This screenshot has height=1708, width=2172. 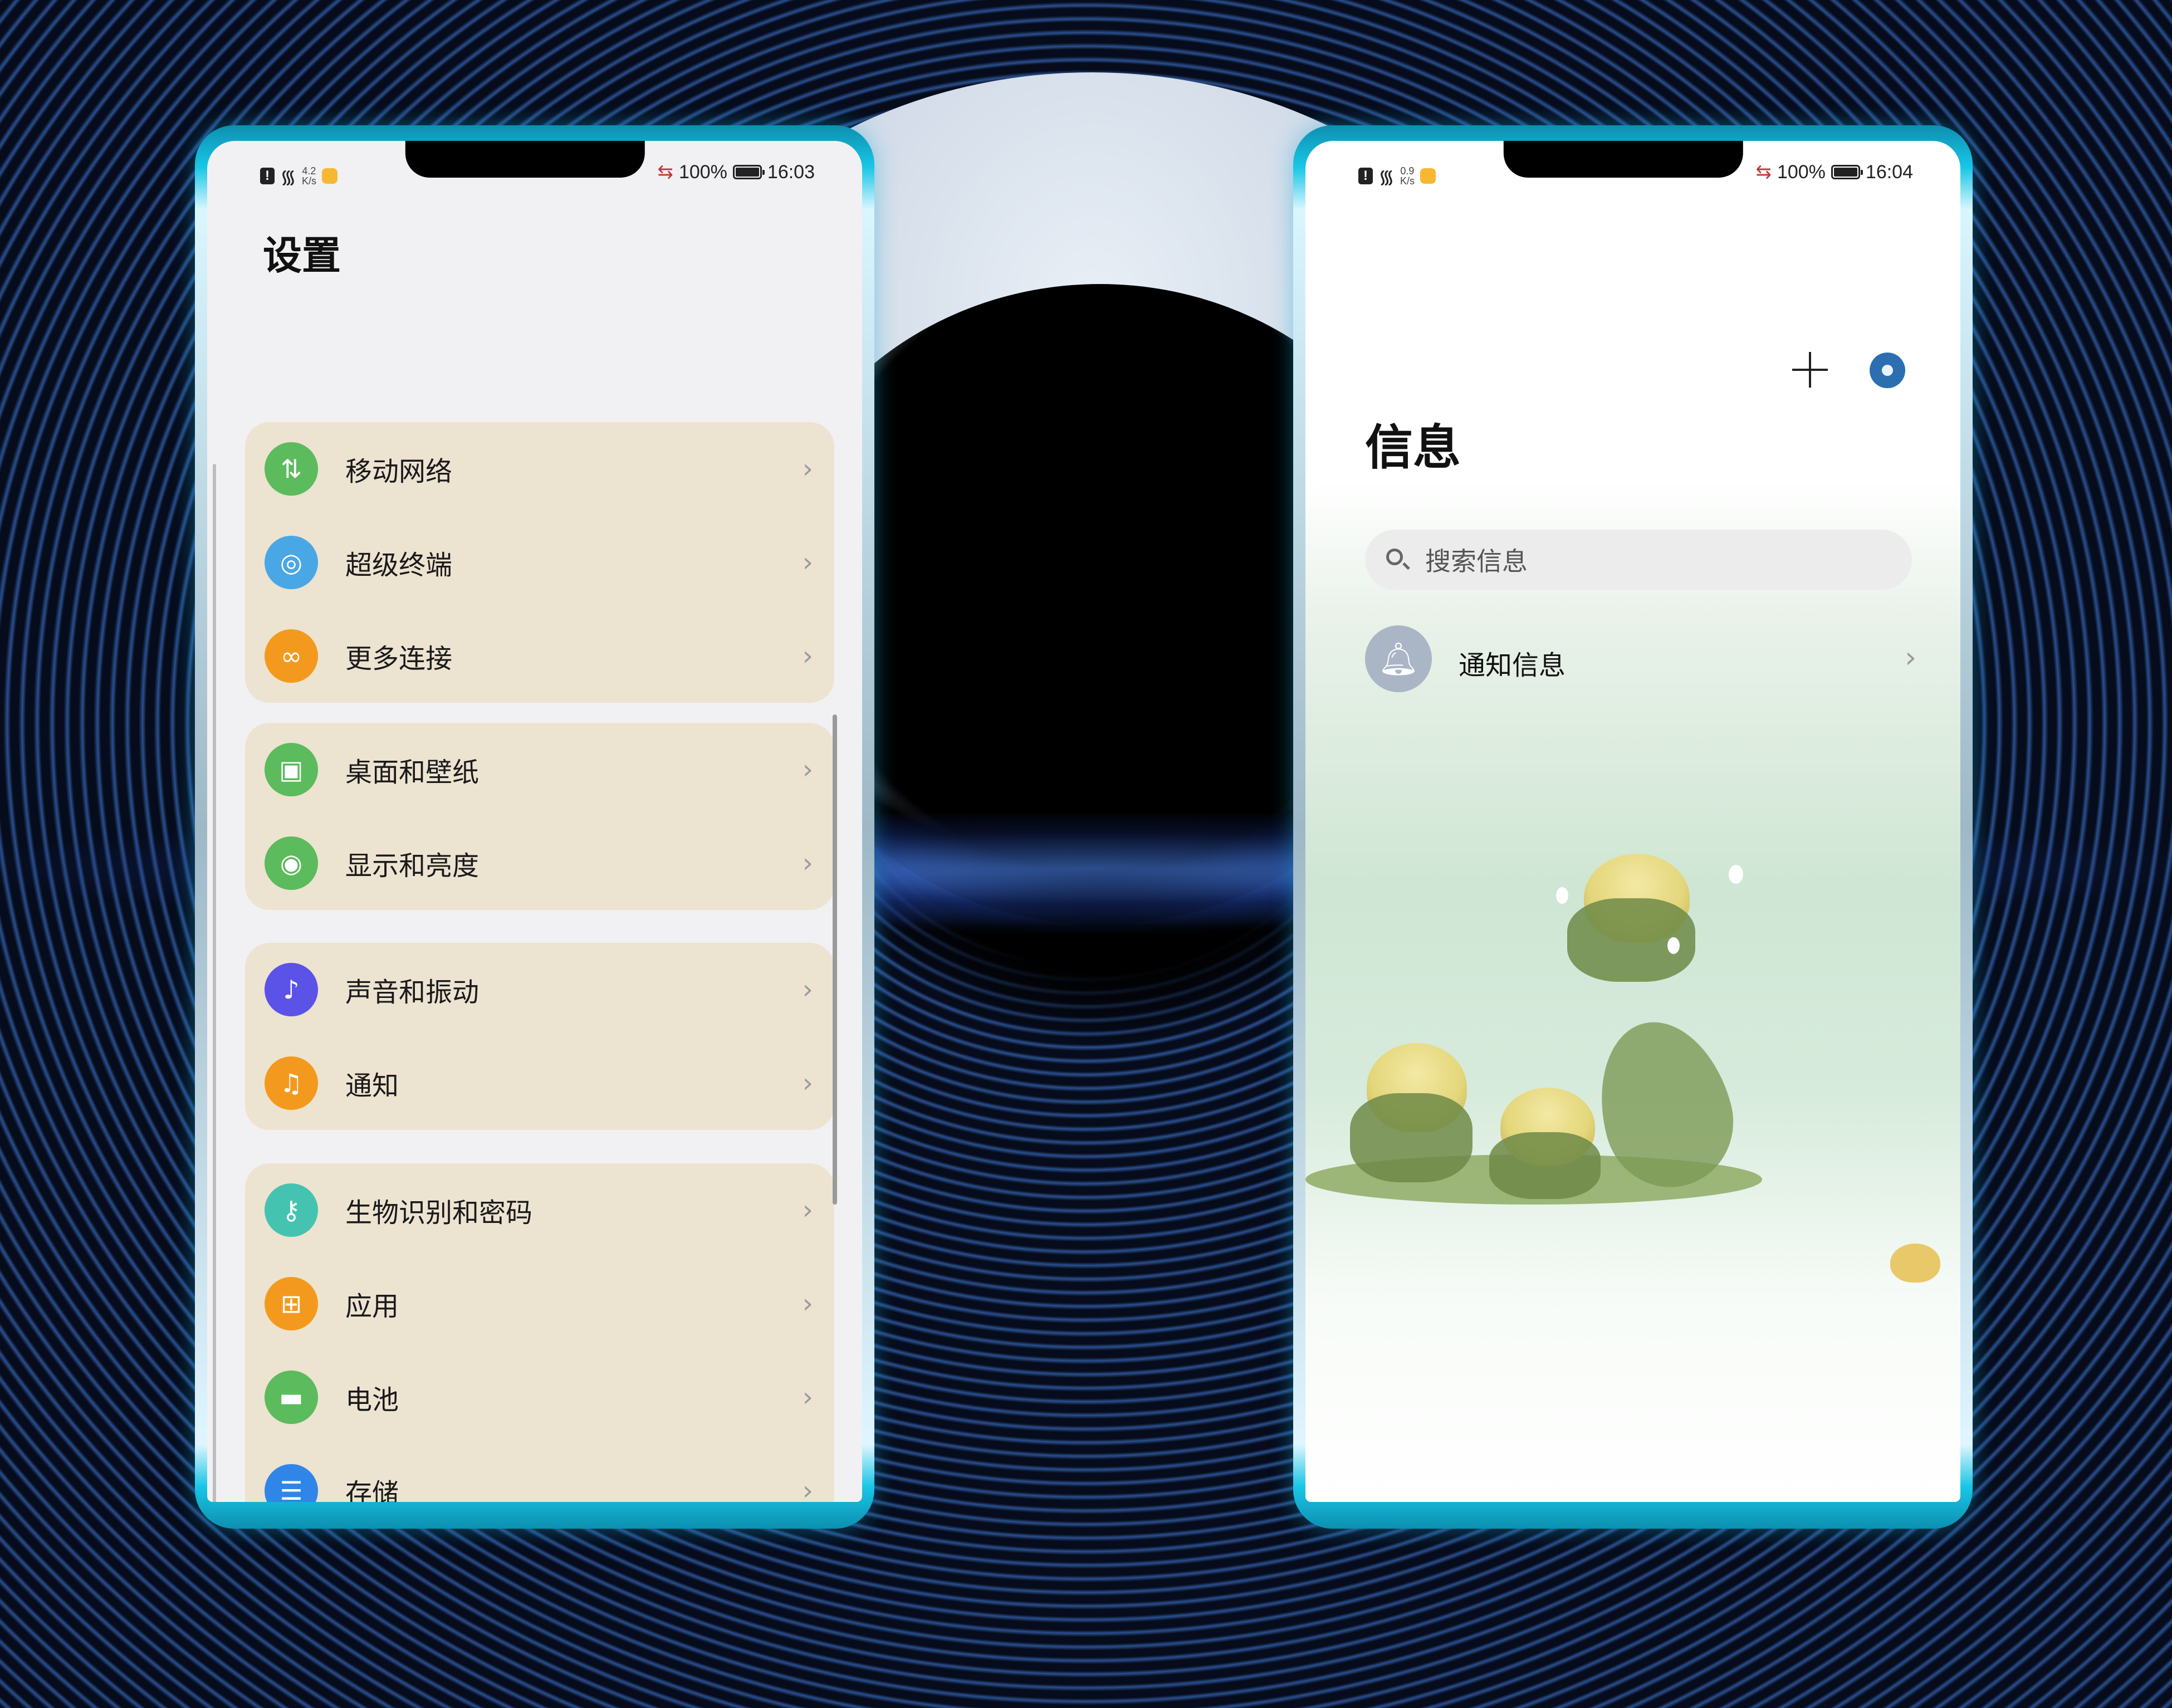 What do you see at coordinates (291, 469) in the screenshot?
I see `mobile-network-icon: ⇅` at bounding box center [291, 469].